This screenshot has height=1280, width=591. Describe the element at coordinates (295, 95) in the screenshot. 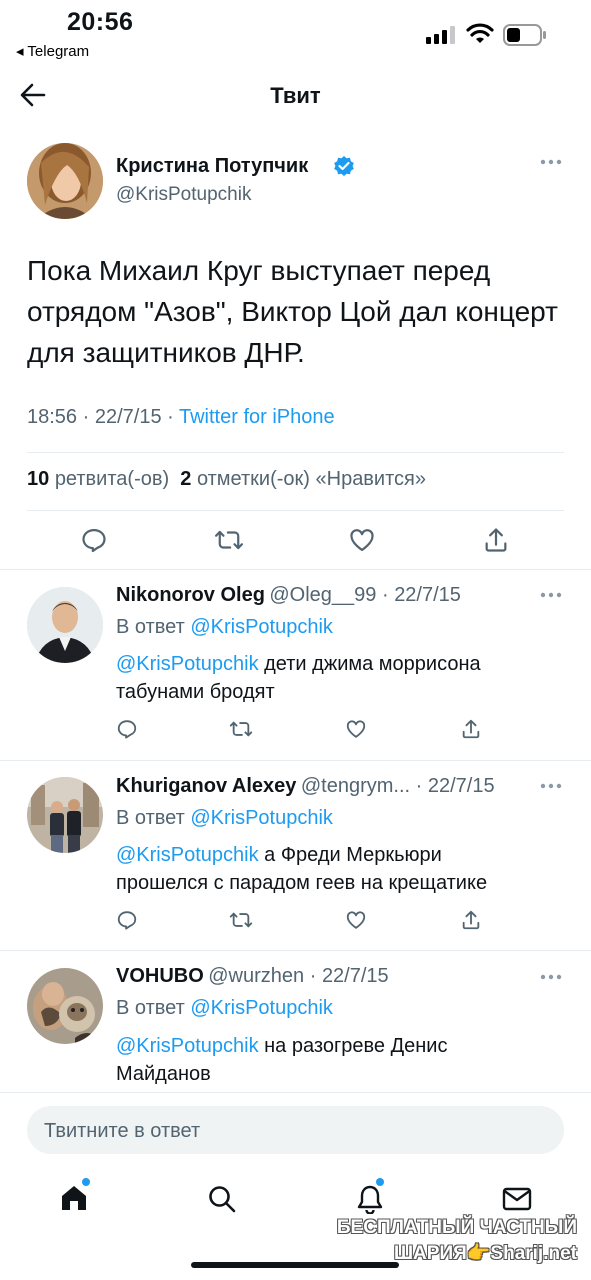

I see `page-title: Твит` at that location.